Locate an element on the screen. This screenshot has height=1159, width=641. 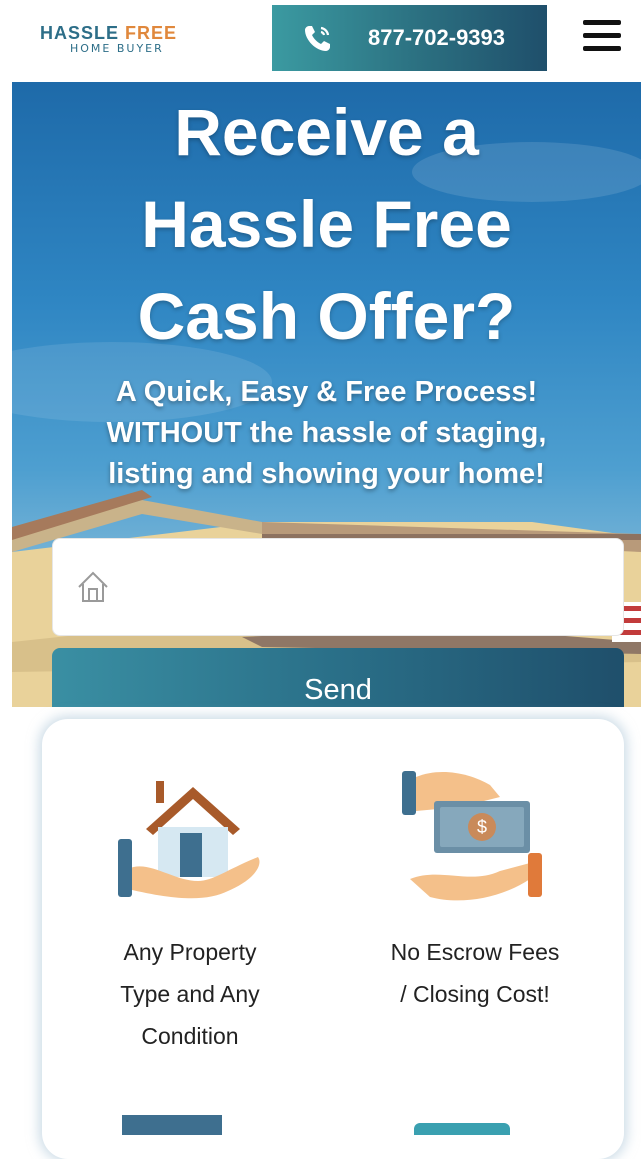
call-phone-button: 877-702-9393 is located at coordinates (409, 38).